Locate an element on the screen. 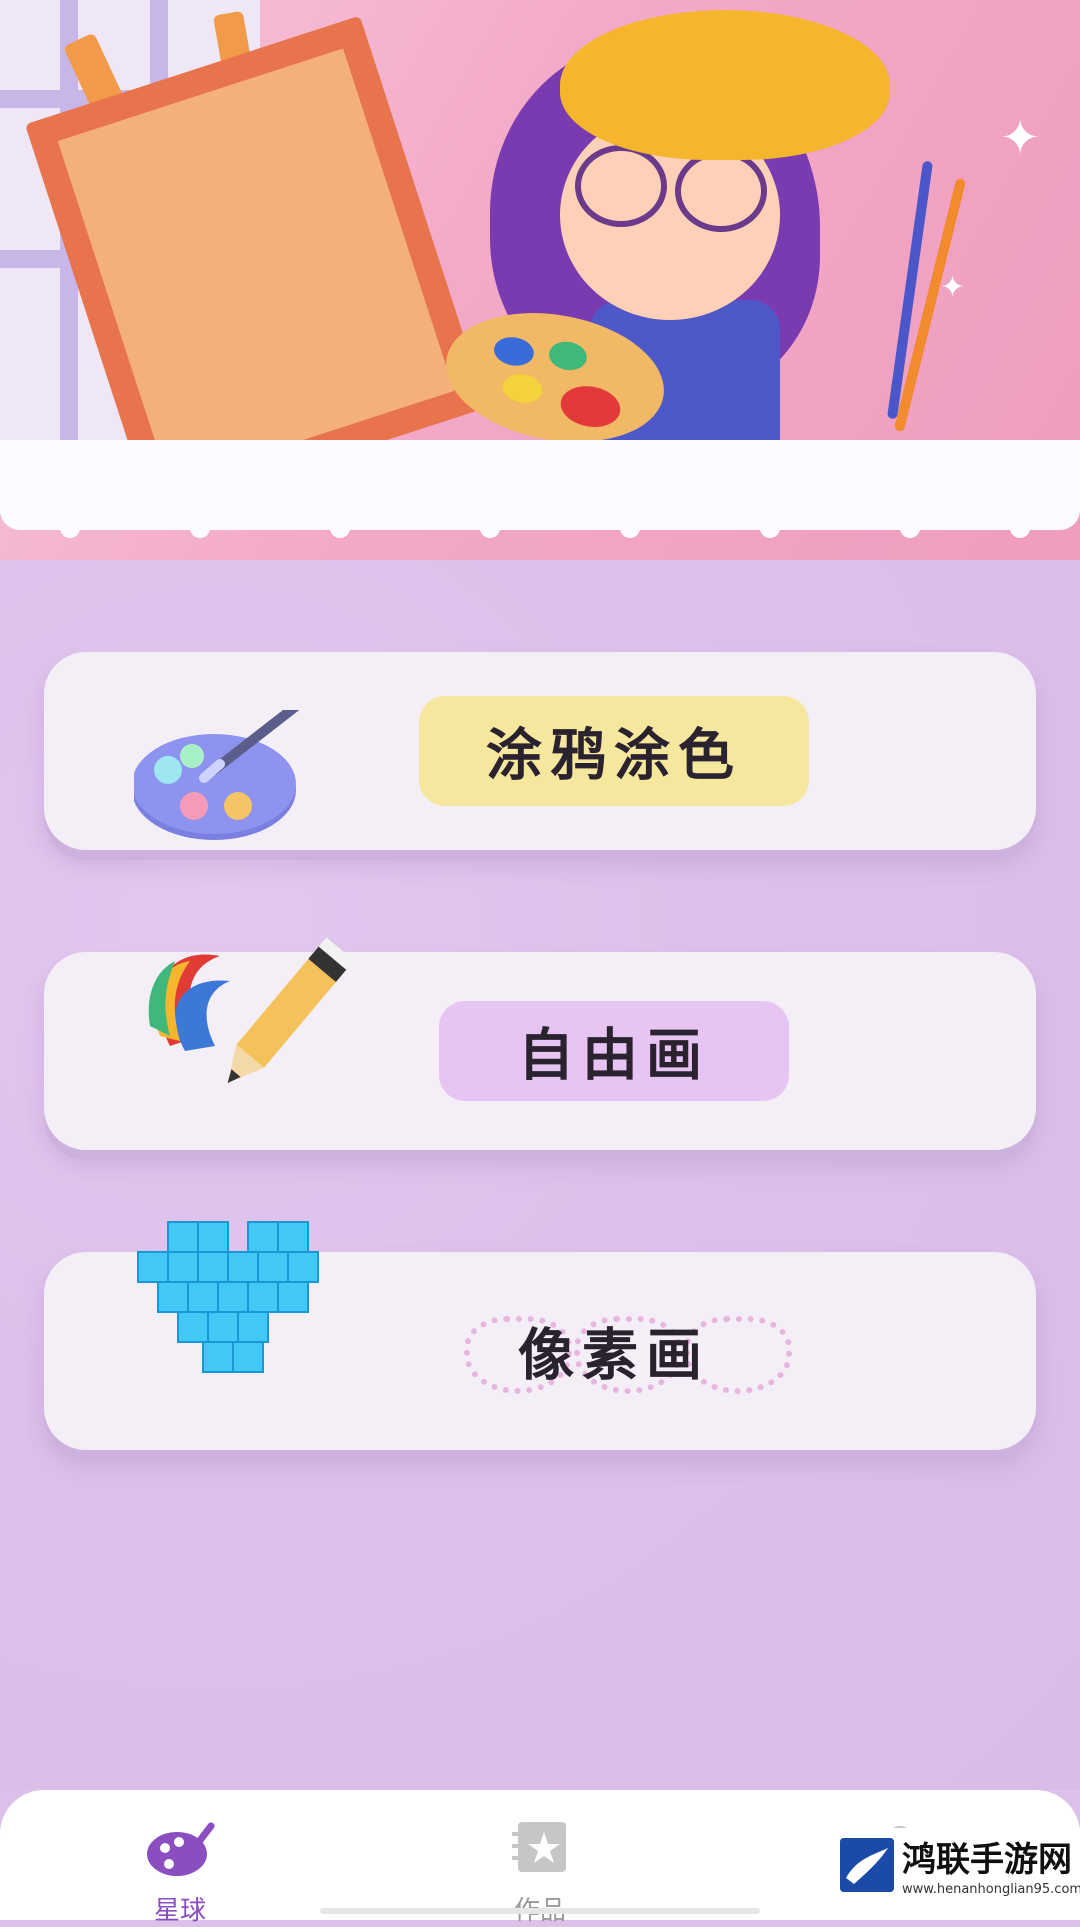  free-draw-card: 自由画 is located at coordinates (540, 1043).